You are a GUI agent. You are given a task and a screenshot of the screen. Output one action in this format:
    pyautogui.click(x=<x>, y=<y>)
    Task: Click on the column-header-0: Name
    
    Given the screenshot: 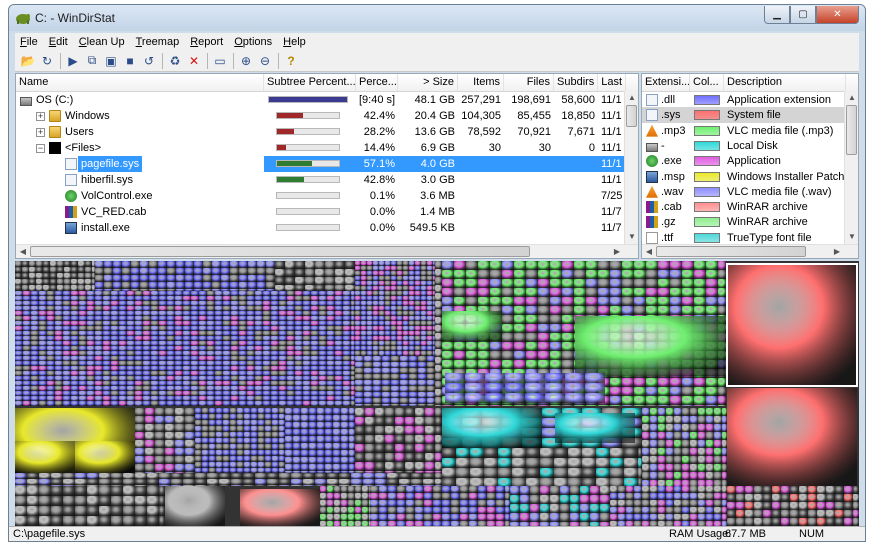 What is the action you would take?
    pyautogui.click(x=140, y=82)
    